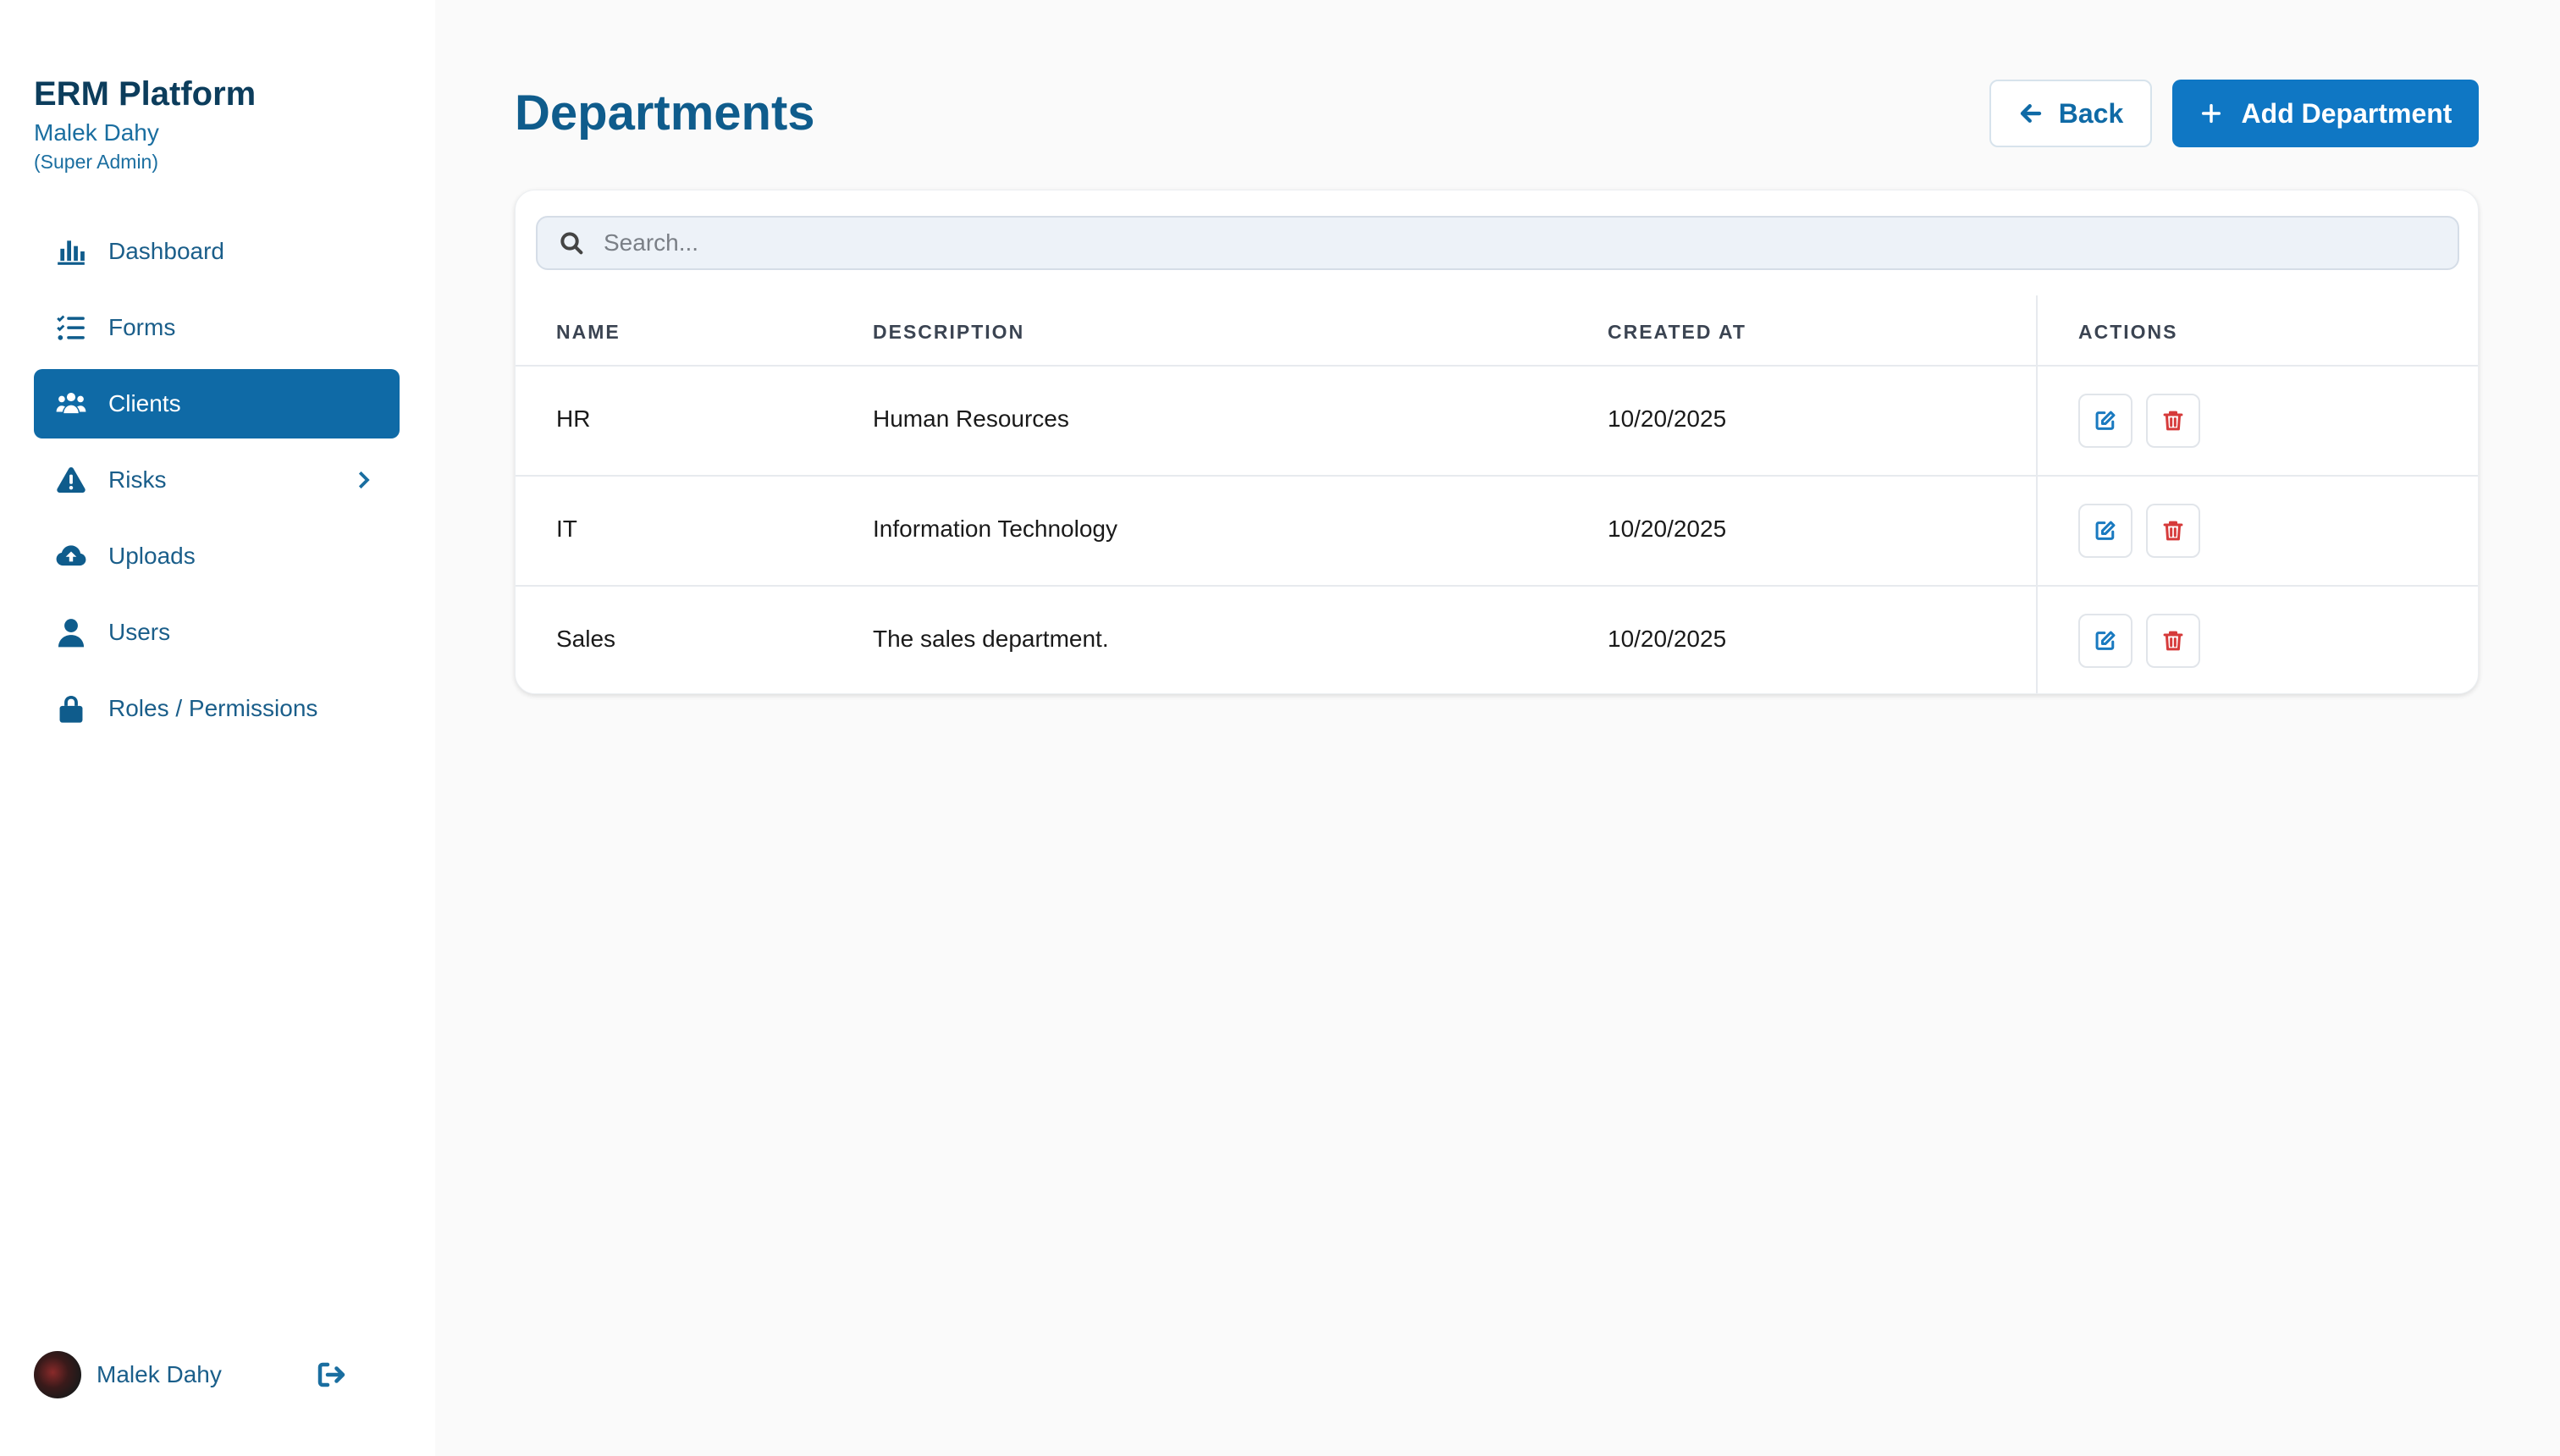 This screenshot has width=2560, height=1456. I want to click on sidebar-item-risks: Risks, so click(217, 480).